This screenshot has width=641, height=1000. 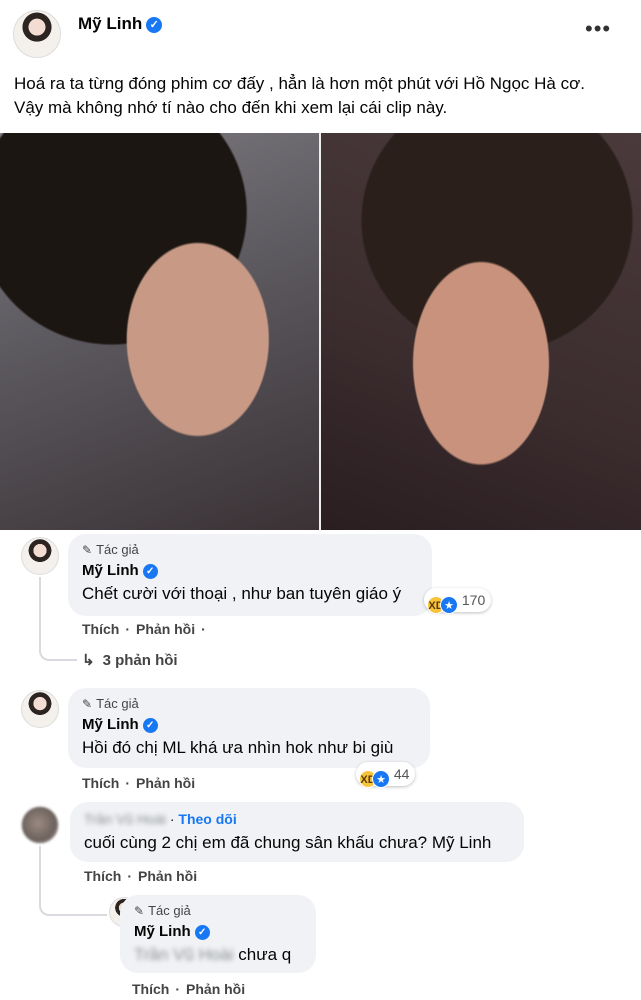 What do you see at coordinates (297, 819) in the screenshot?
I see `comment-header: Trần Vũ Hoài · Theo dõi` at bounding box center [297, 819].